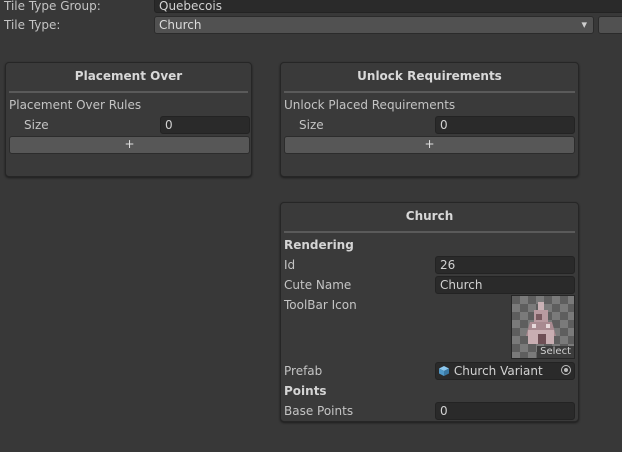  What do you see at coordinates (128, 76) in the screenshot?
I see `placement-over-title: Placement Over` at bounding box center [128, 76].